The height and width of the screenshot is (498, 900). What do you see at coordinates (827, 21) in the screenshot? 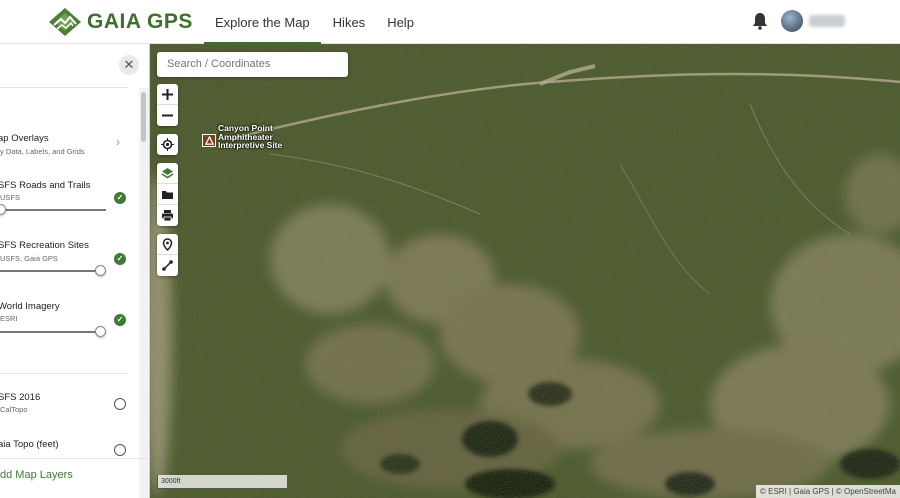
I see `username-blurred` at bounding box center [827, 21].